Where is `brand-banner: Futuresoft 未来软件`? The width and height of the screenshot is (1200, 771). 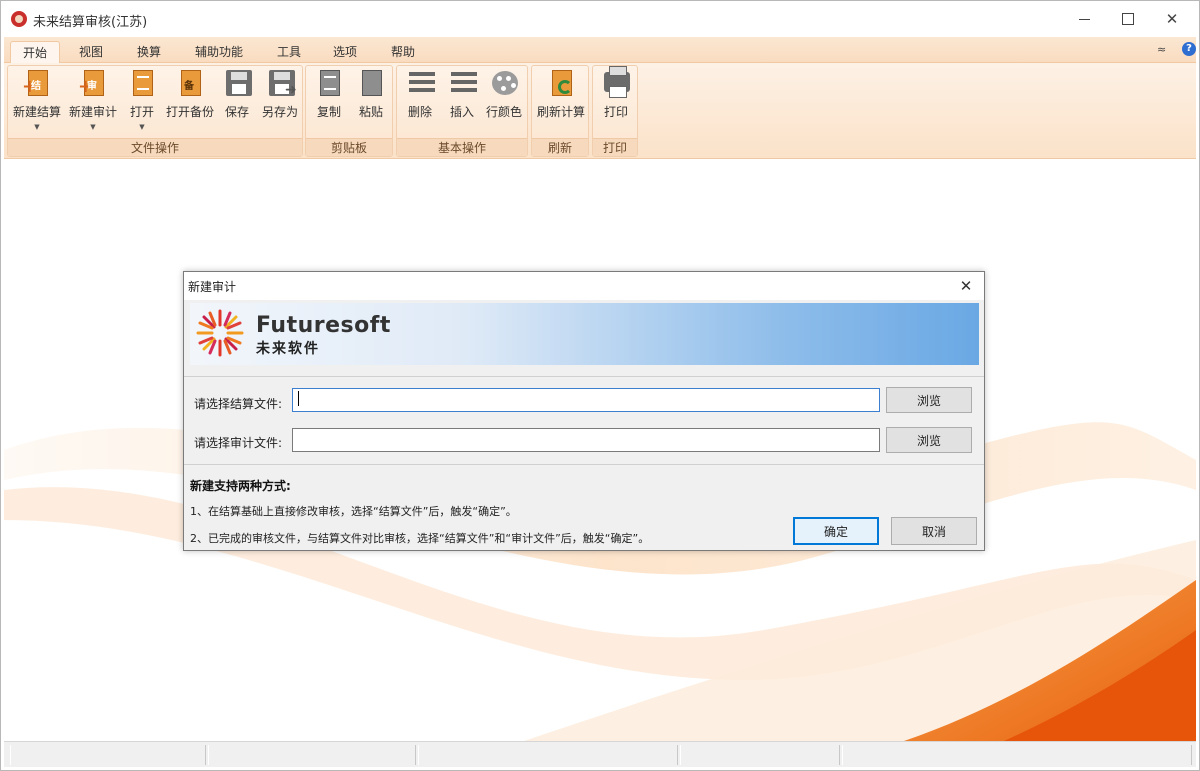
brand-banner: Futuresoft 未来软件 is located at coordinates (584, 334).